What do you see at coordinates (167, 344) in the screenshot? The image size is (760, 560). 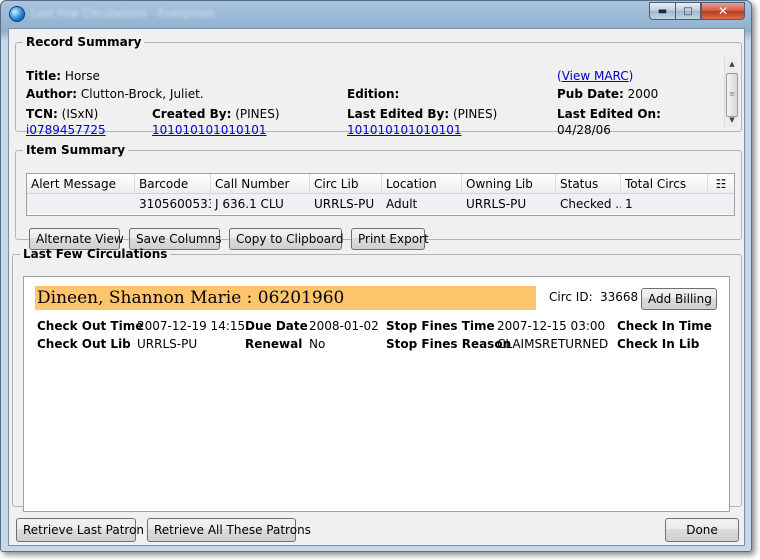 I see `checkout-lib-value: URRLS-PU` at bounding box center [167, 344].